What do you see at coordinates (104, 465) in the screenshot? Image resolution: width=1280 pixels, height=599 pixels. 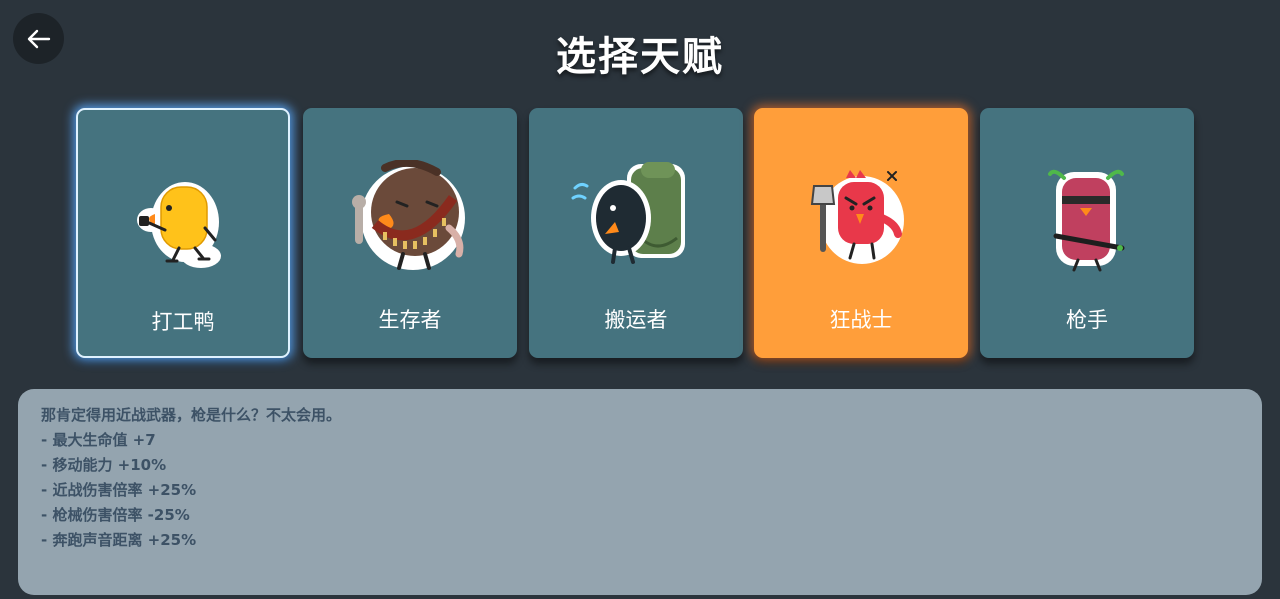 I see `description-line: - 移动能力 +10%` at bounding box center [104, 465].